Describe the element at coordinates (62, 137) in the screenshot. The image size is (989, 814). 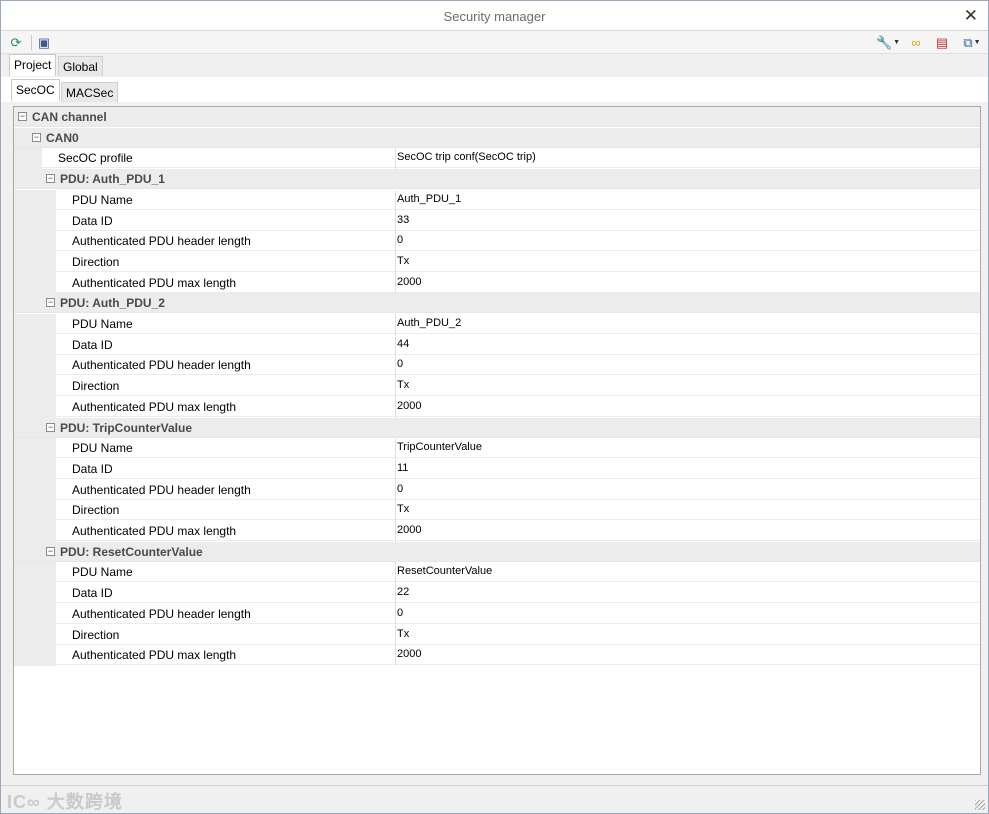
I see `tree-node-can0-label: CAN0` at that location.